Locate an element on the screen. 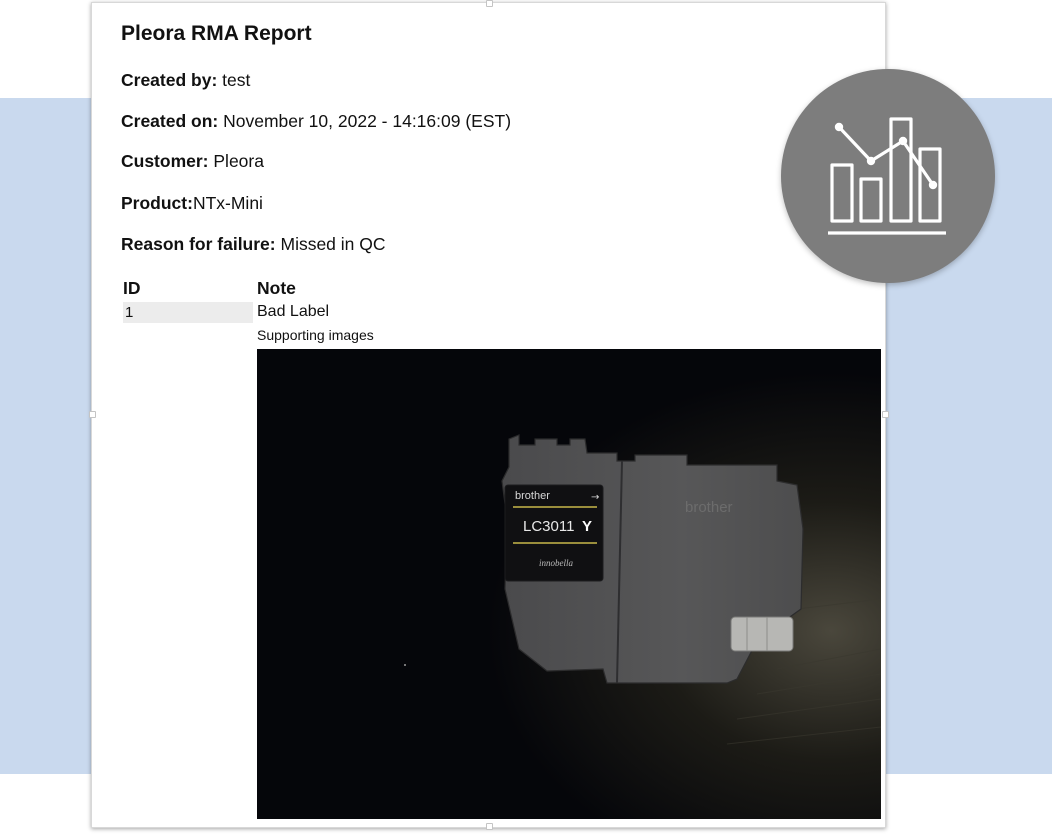  cartridge-tag-label: innobella is located at coordinates (556, 563).